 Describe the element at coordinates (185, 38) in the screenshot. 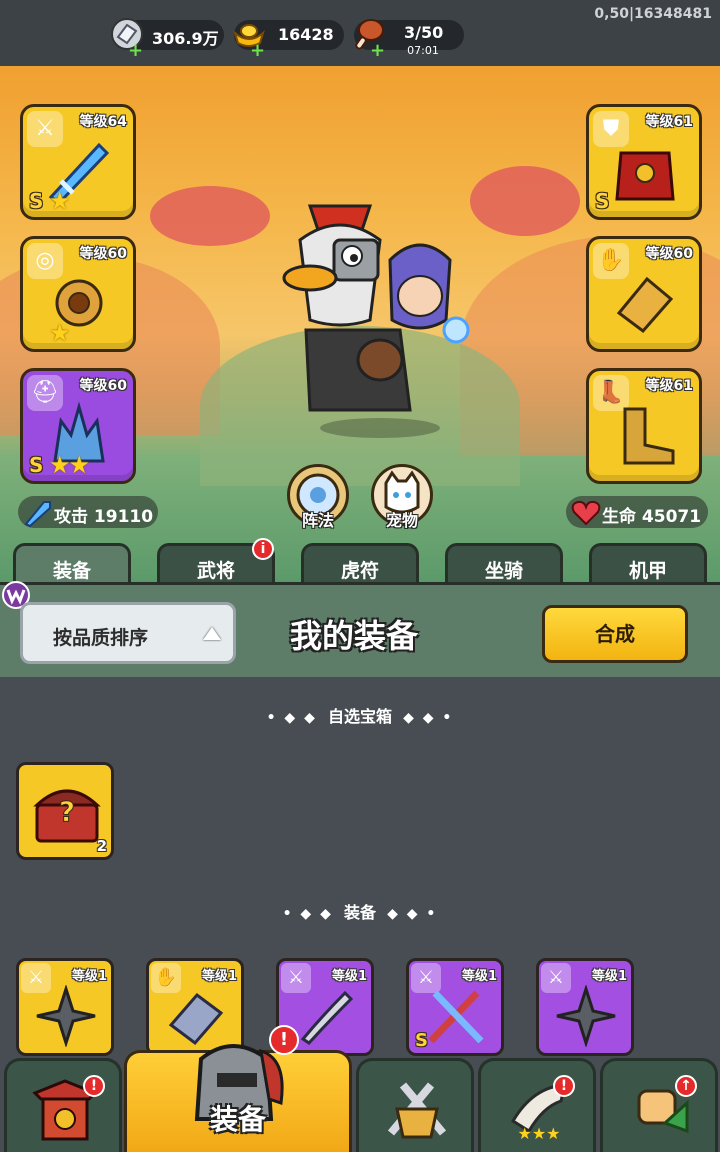

I see `silver-value: 306.9万` at that location.